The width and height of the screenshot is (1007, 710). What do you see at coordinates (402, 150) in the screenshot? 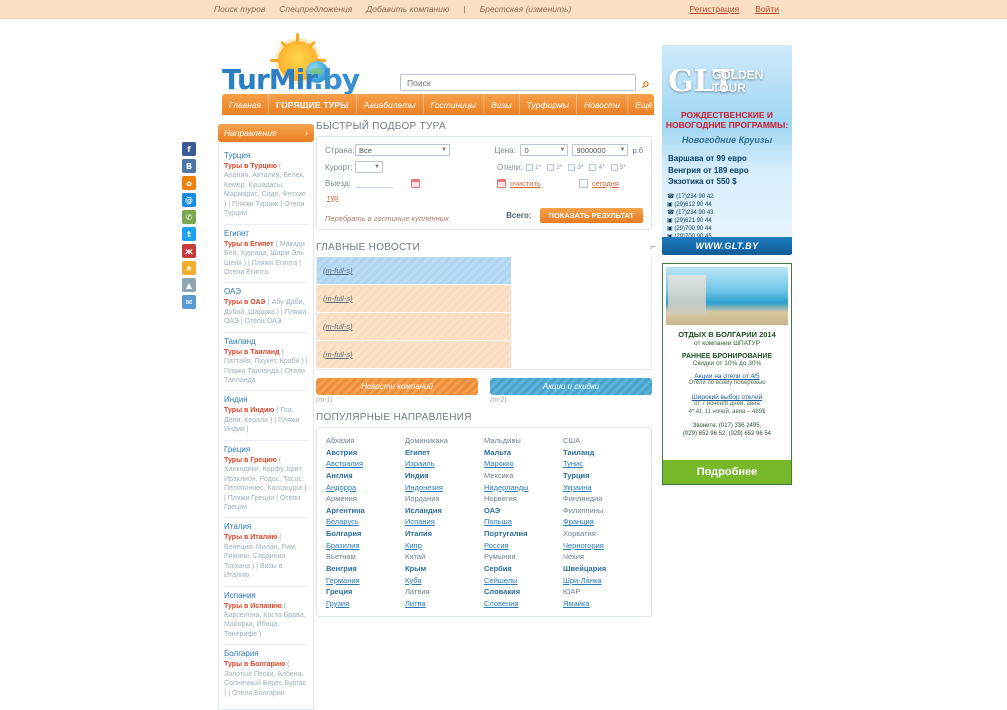
I see `country-select: Все ▼` at bounding box center [402, 150].